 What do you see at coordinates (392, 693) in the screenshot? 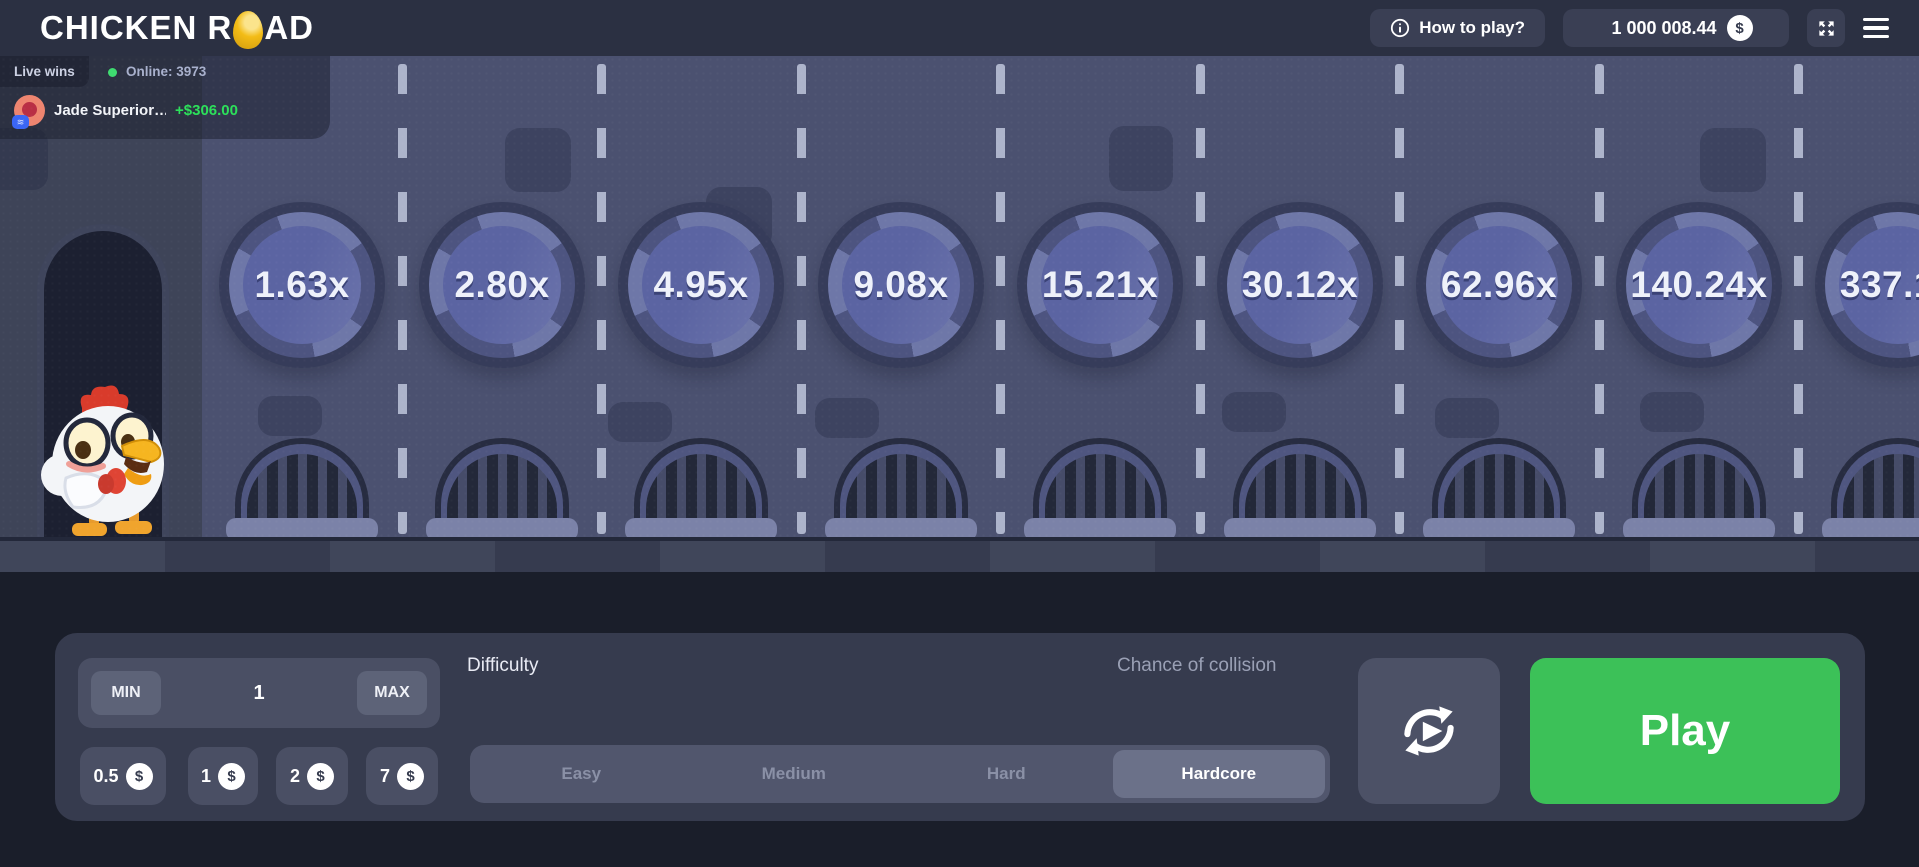
I see `bet-max-button: MAX` at bounding box center [392, 693].